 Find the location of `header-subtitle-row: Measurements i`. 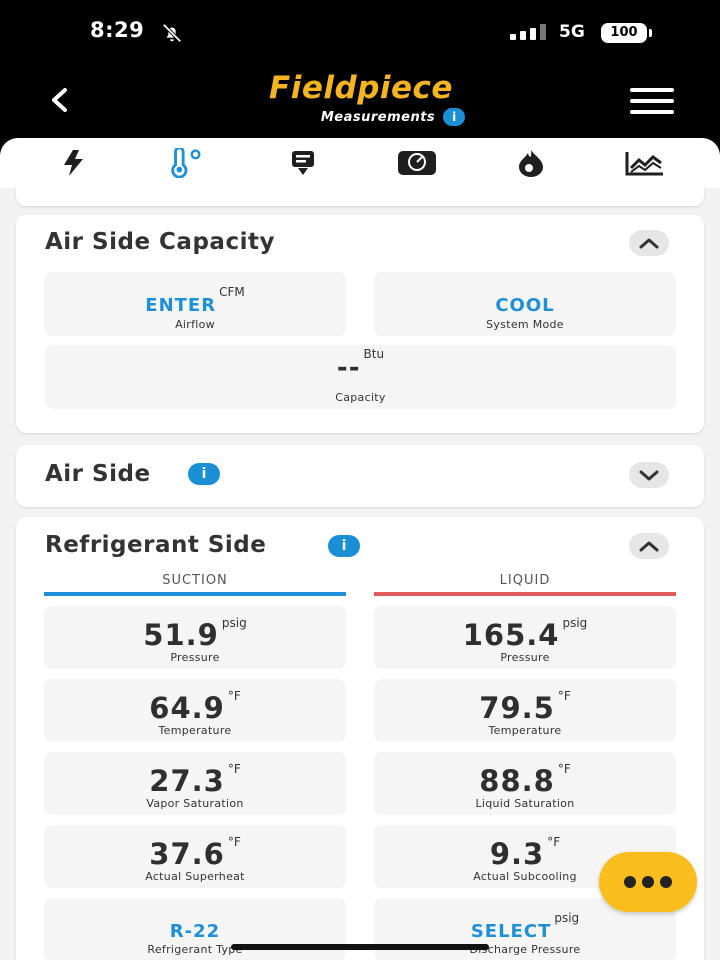

header-subtitle-row: Measurements i is located at coordinates (360, 117).